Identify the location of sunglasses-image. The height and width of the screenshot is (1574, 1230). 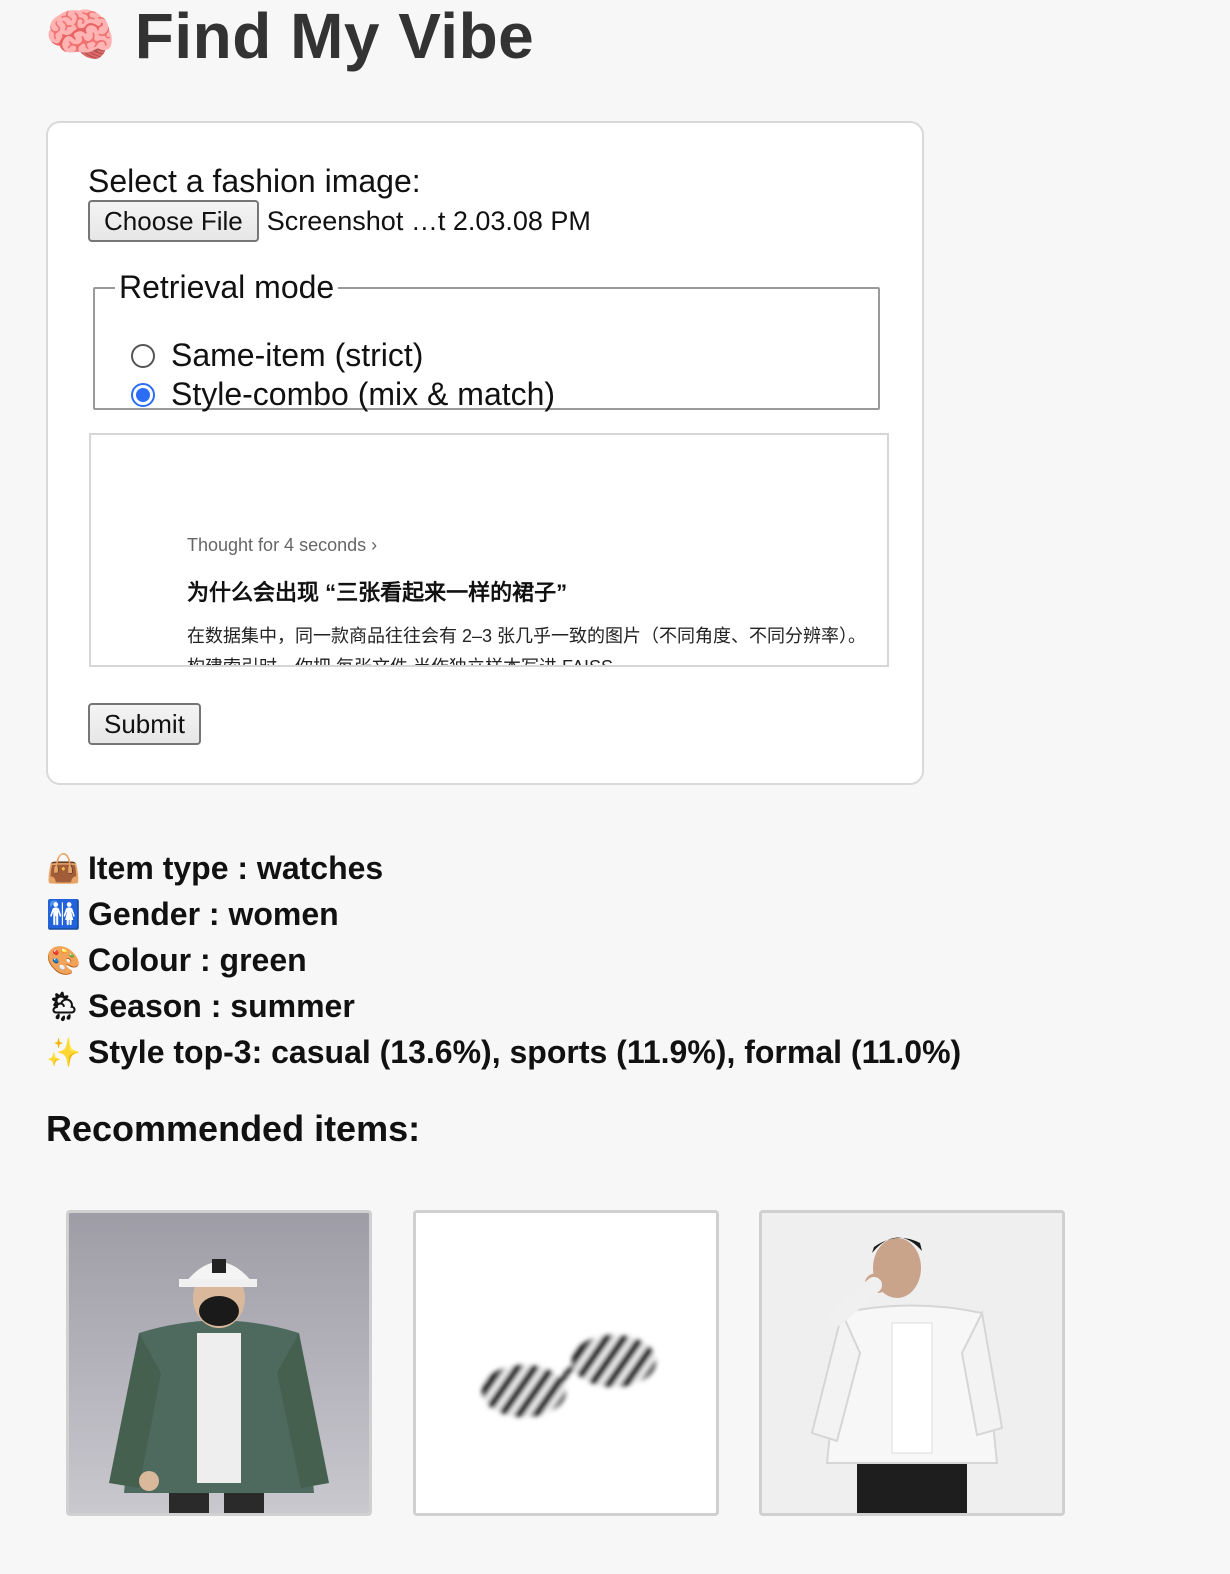
(566, 1363).